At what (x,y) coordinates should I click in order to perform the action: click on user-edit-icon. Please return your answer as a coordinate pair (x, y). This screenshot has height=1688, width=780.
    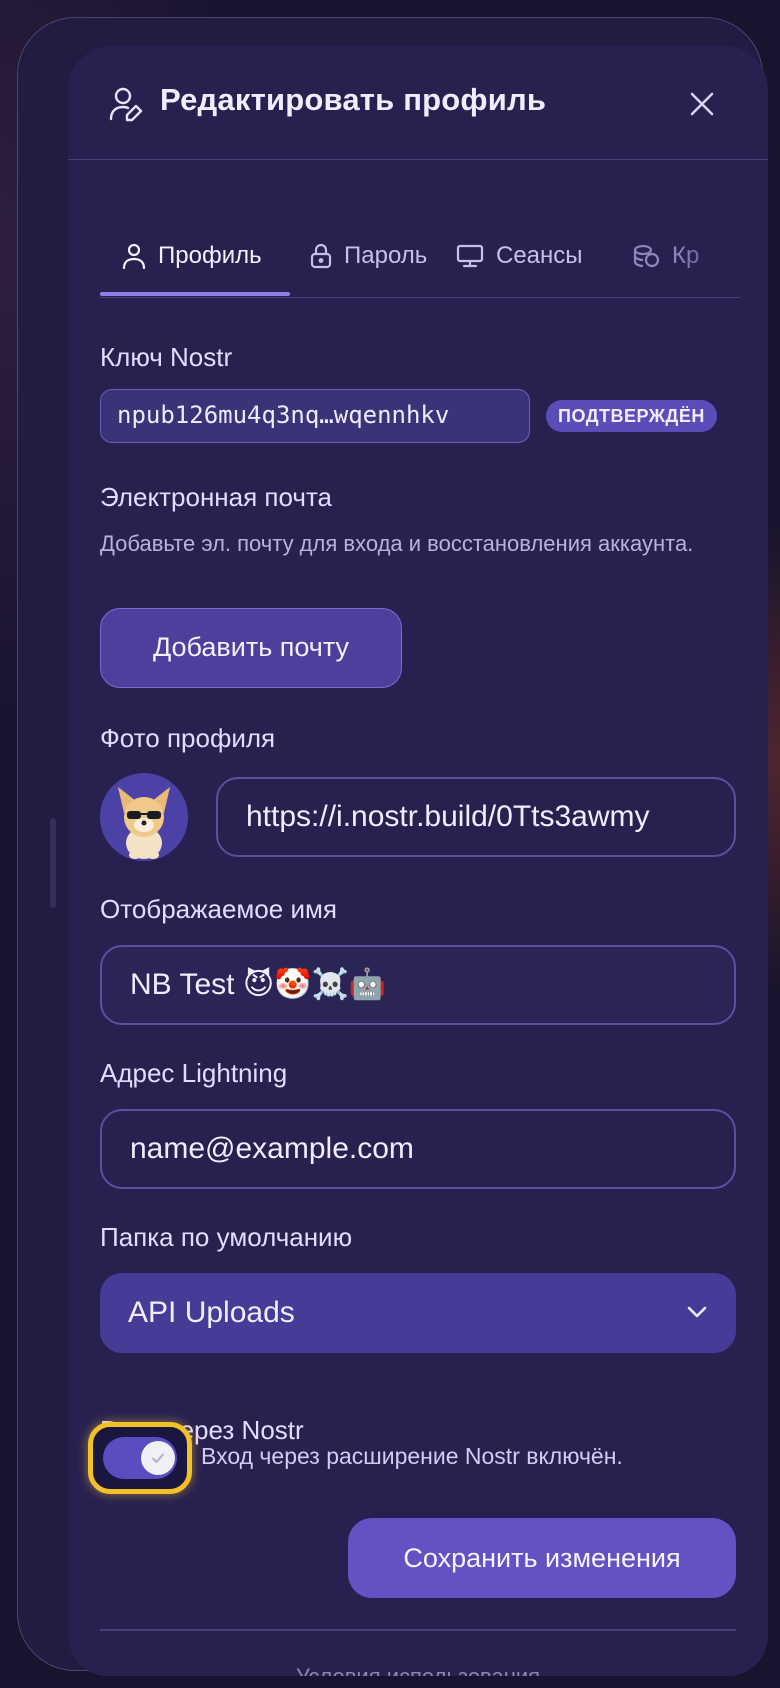
    Looking at the image, I should click on (126, 104).